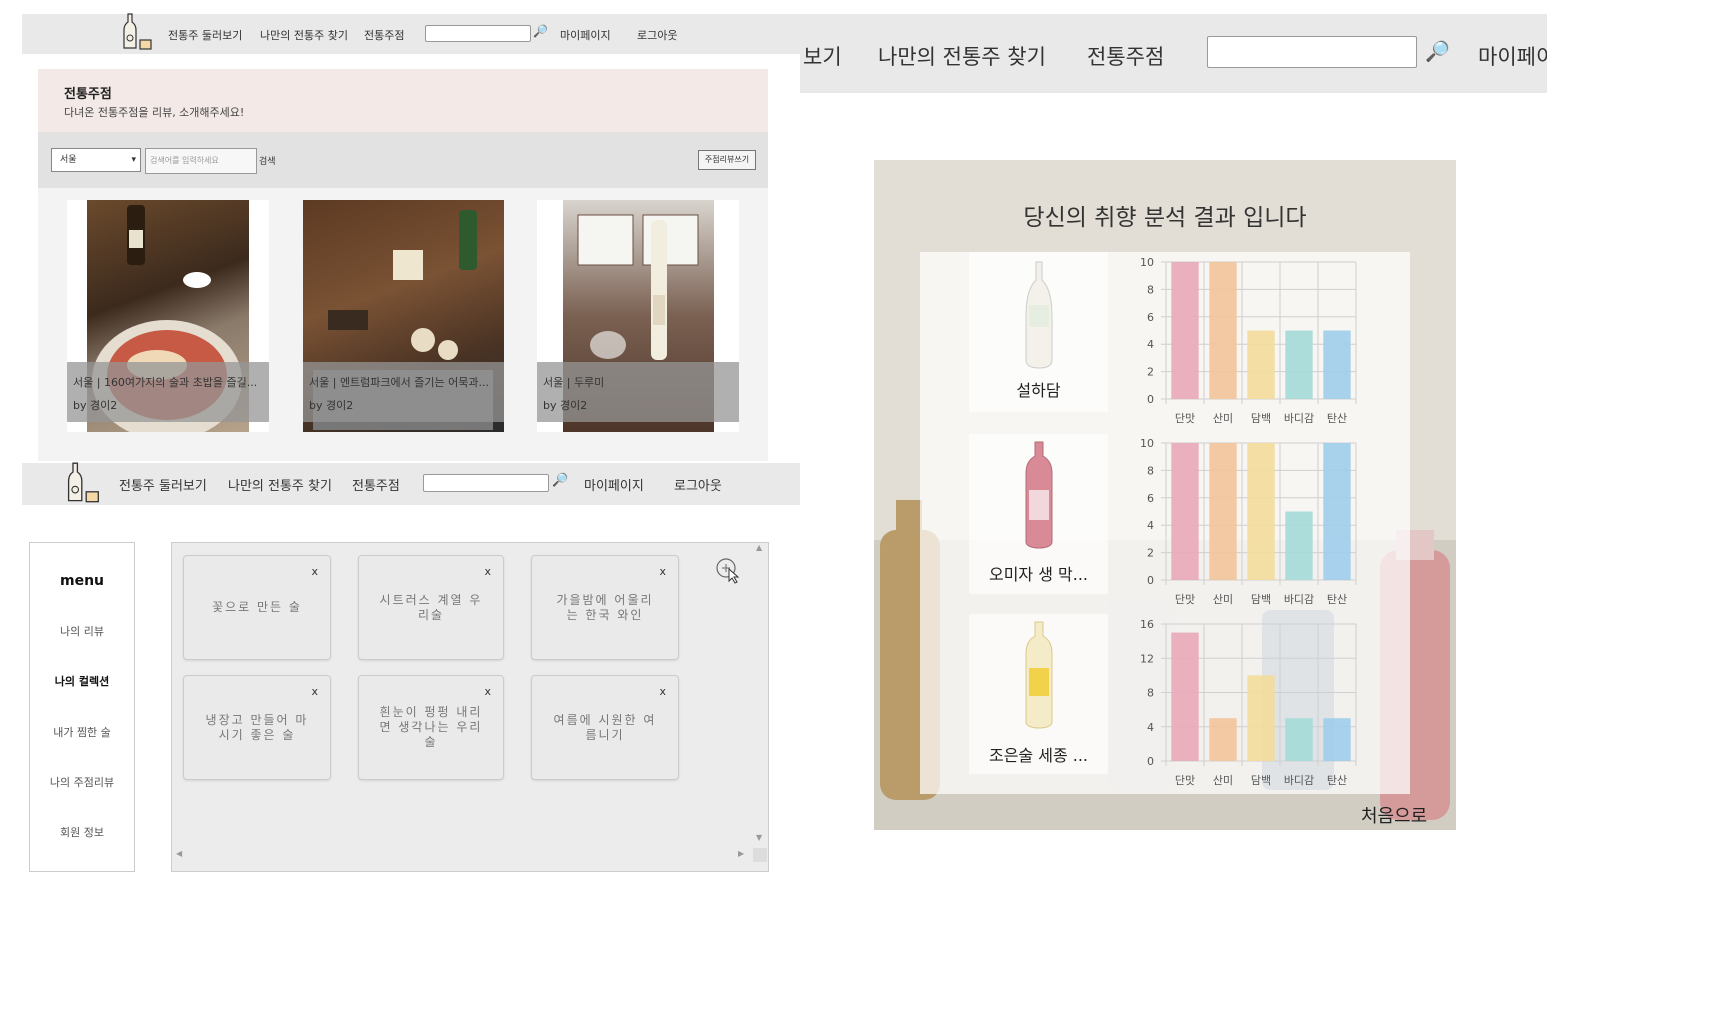 This screenshot has height=1026, width=1724. What do you see at coordinates (1165, 218) in the screenshot?
I see `result-title: 당신의 취향 분석 결과 입니다` at bounding box center [1165, 218].